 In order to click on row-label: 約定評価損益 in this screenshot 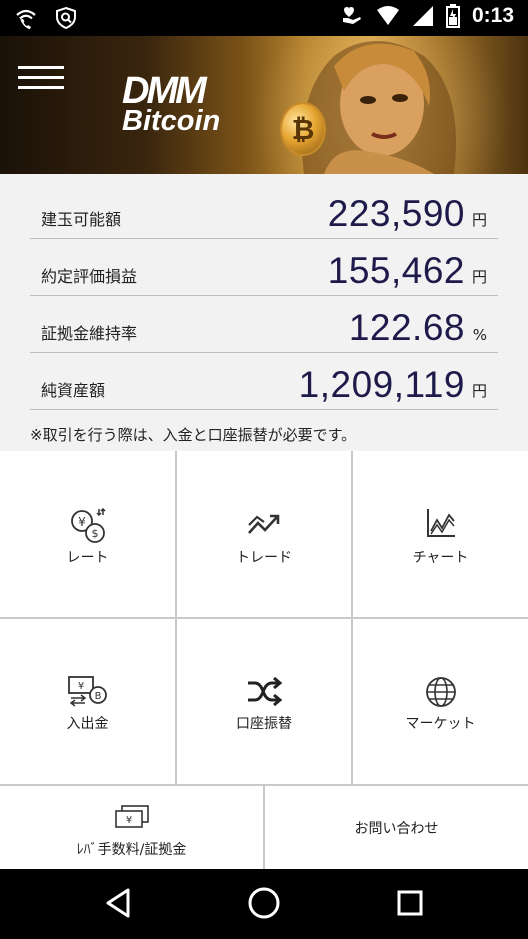, I will do `click(89, 276)`.